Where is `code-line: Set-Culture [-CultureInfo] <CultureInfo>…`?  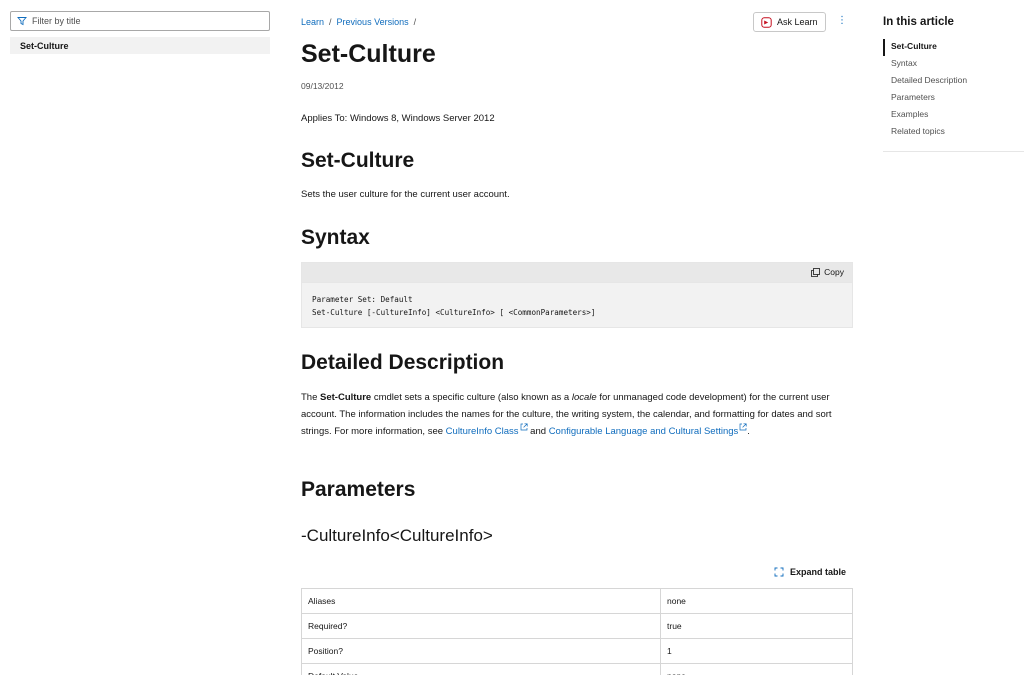 code-line: Set-Culture [-CultureInfo] <CultureInfo>… is located at coordinates (454, 312).